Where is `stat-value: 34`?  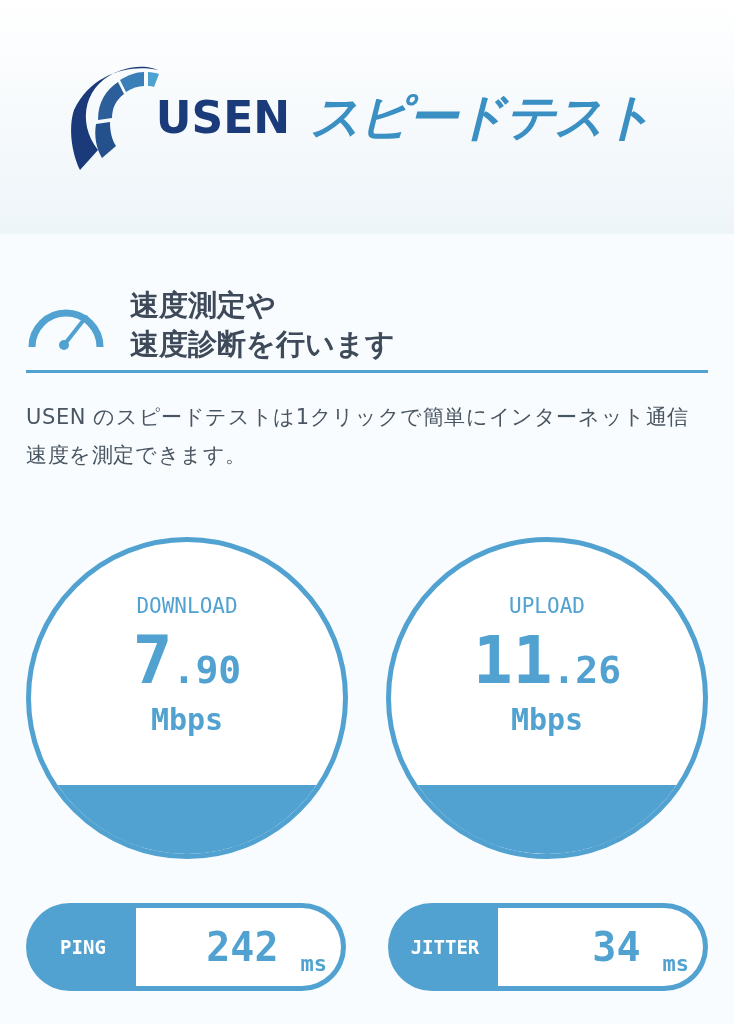
stat-value: 34 is located at coordinates (616, 946).